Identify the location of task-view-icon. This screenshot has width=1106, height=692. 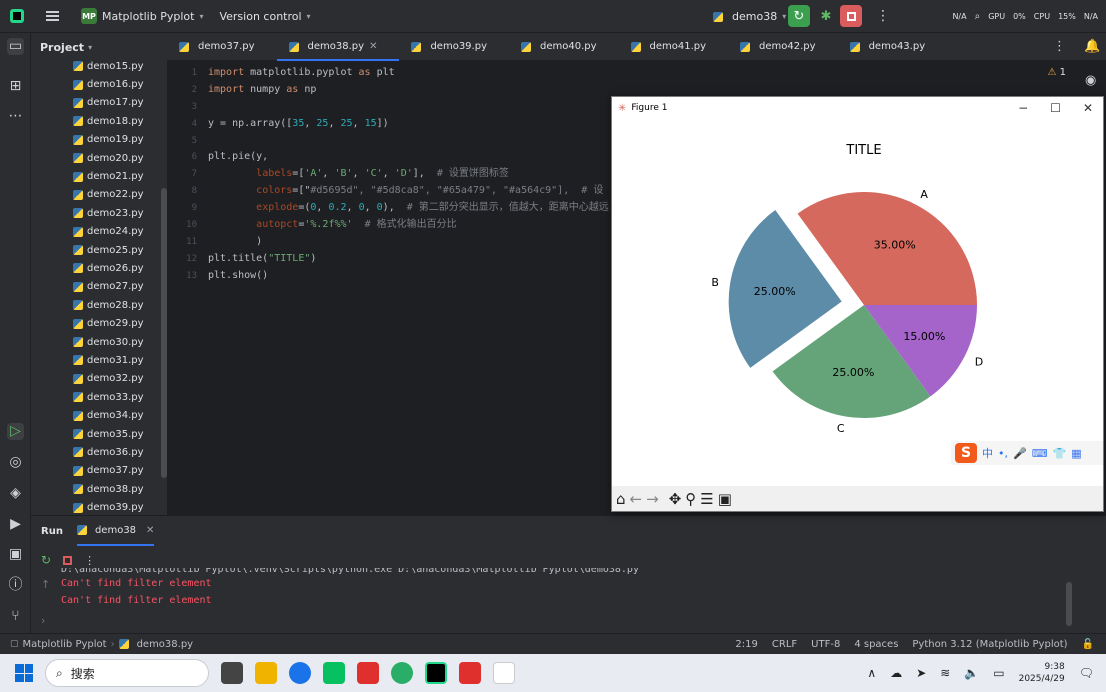
(232, 673).